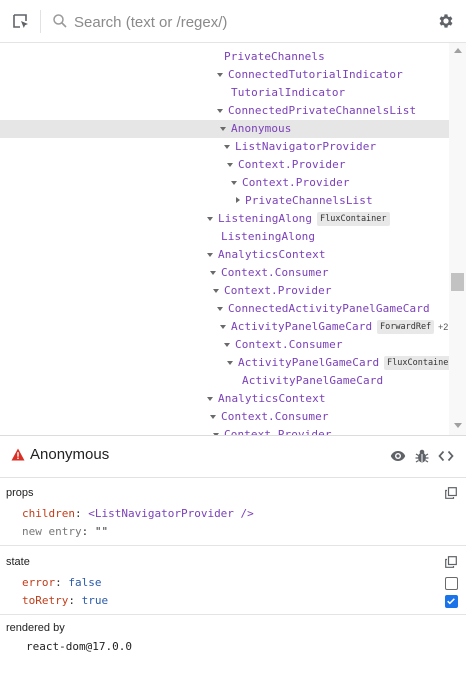 The width and height of the screenshot is (466, 691). What do you see at coordinates (224, 75) in the screenshot?
I see `tree-row: ConnectedTutorialIndicator` at bounding box center [224, 75].